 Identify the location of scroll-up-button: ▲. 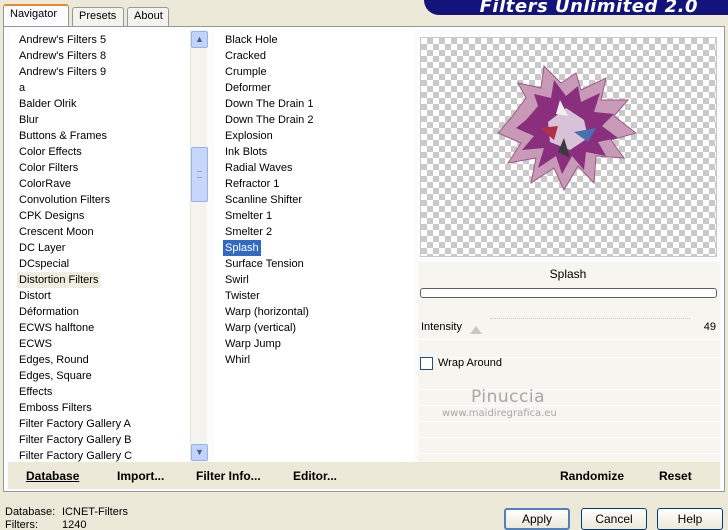
(199, 39).